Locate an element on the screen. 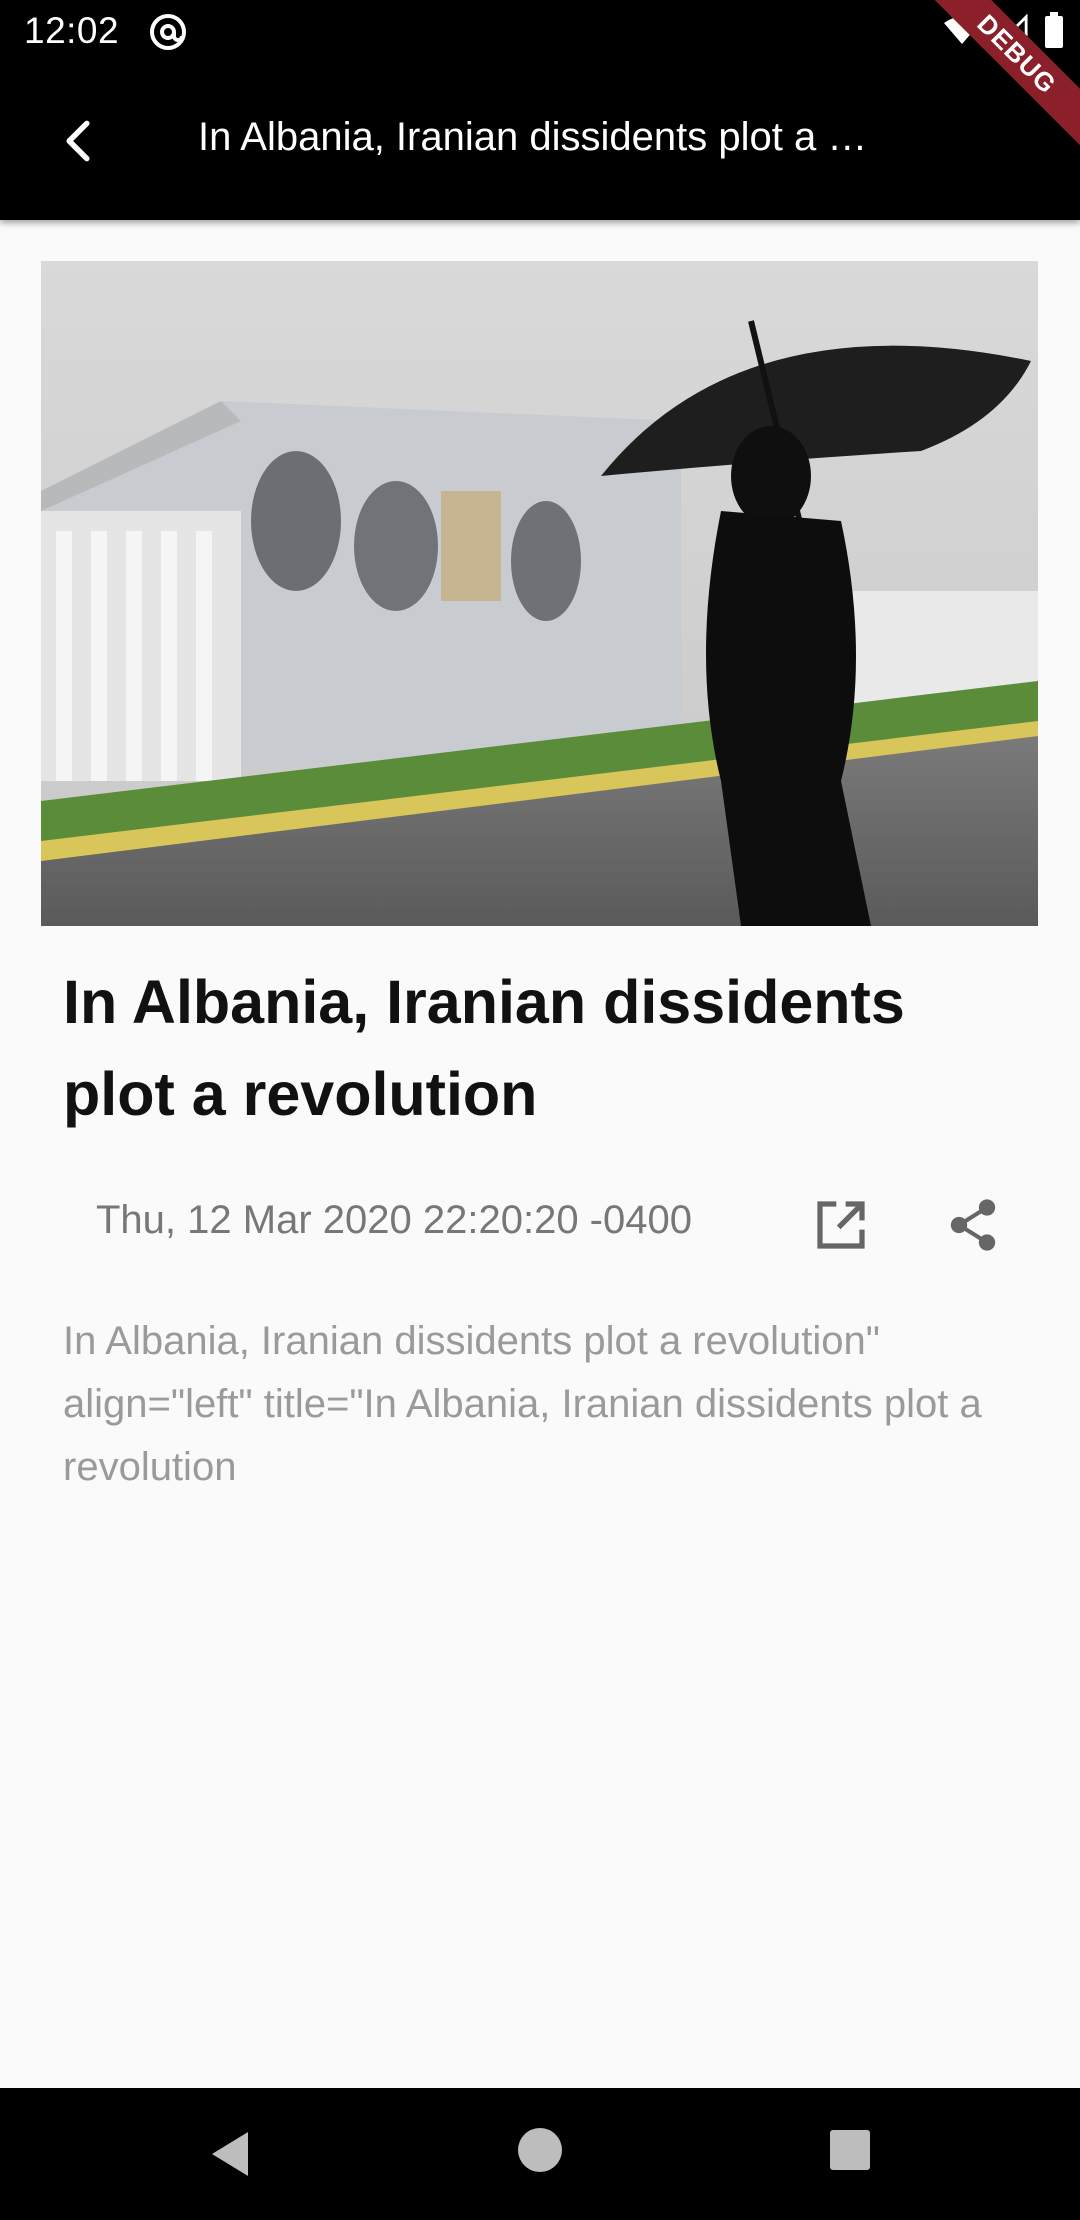 This screenshot has width=1080, height=2220. open-in-browser-button is located at coordinates (841, 1225).